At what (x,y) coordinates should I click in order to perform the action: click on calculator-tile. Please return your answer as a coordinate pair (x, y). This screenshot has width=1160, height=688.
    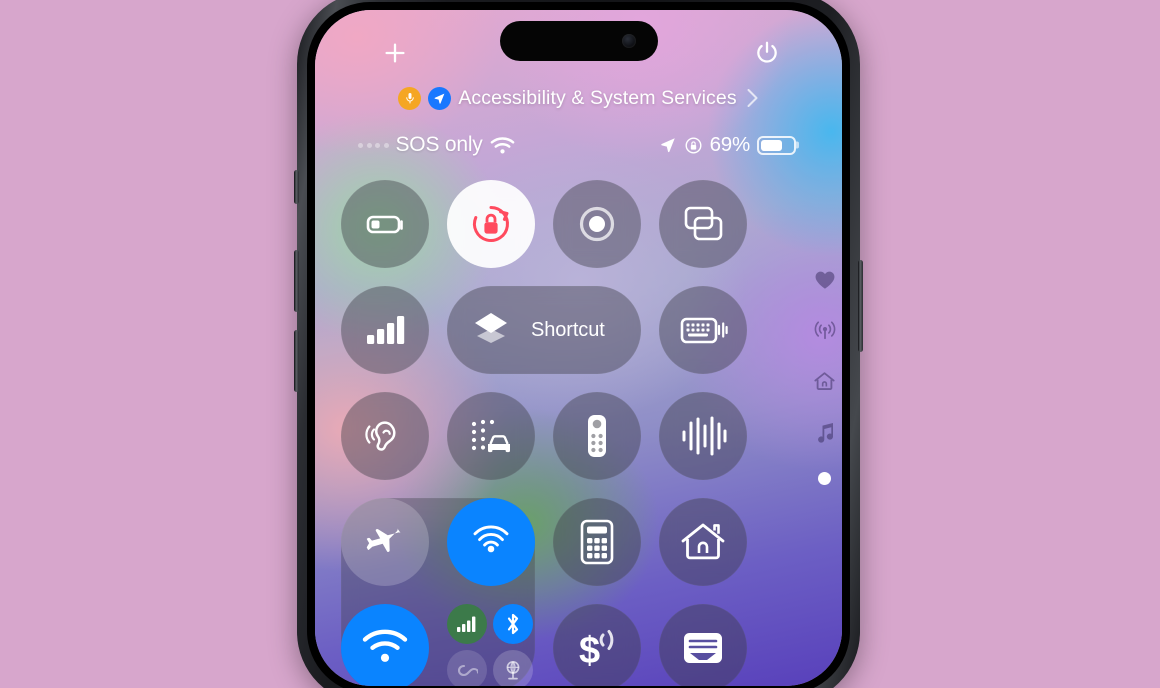
    Looking at the image, I should click on (597, 542).